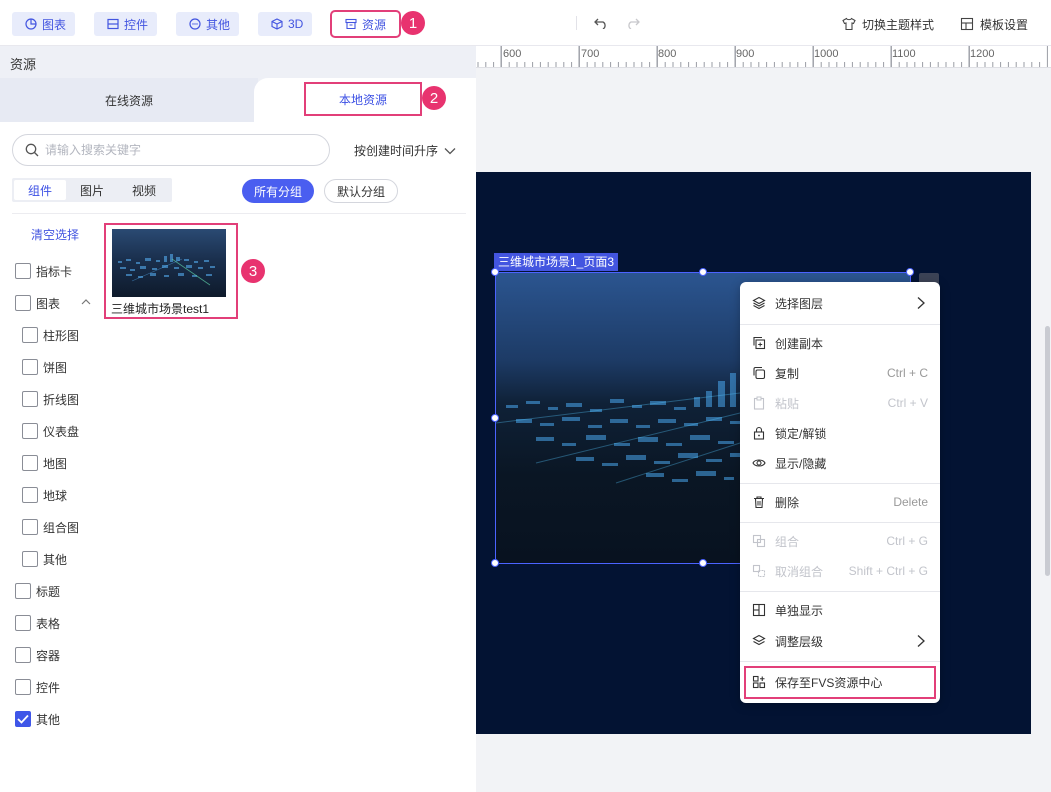 This screenshot has width=1051, height=792. I want to click on menu-paste: 粘贴 Ctrl + V, so click(840, 403).